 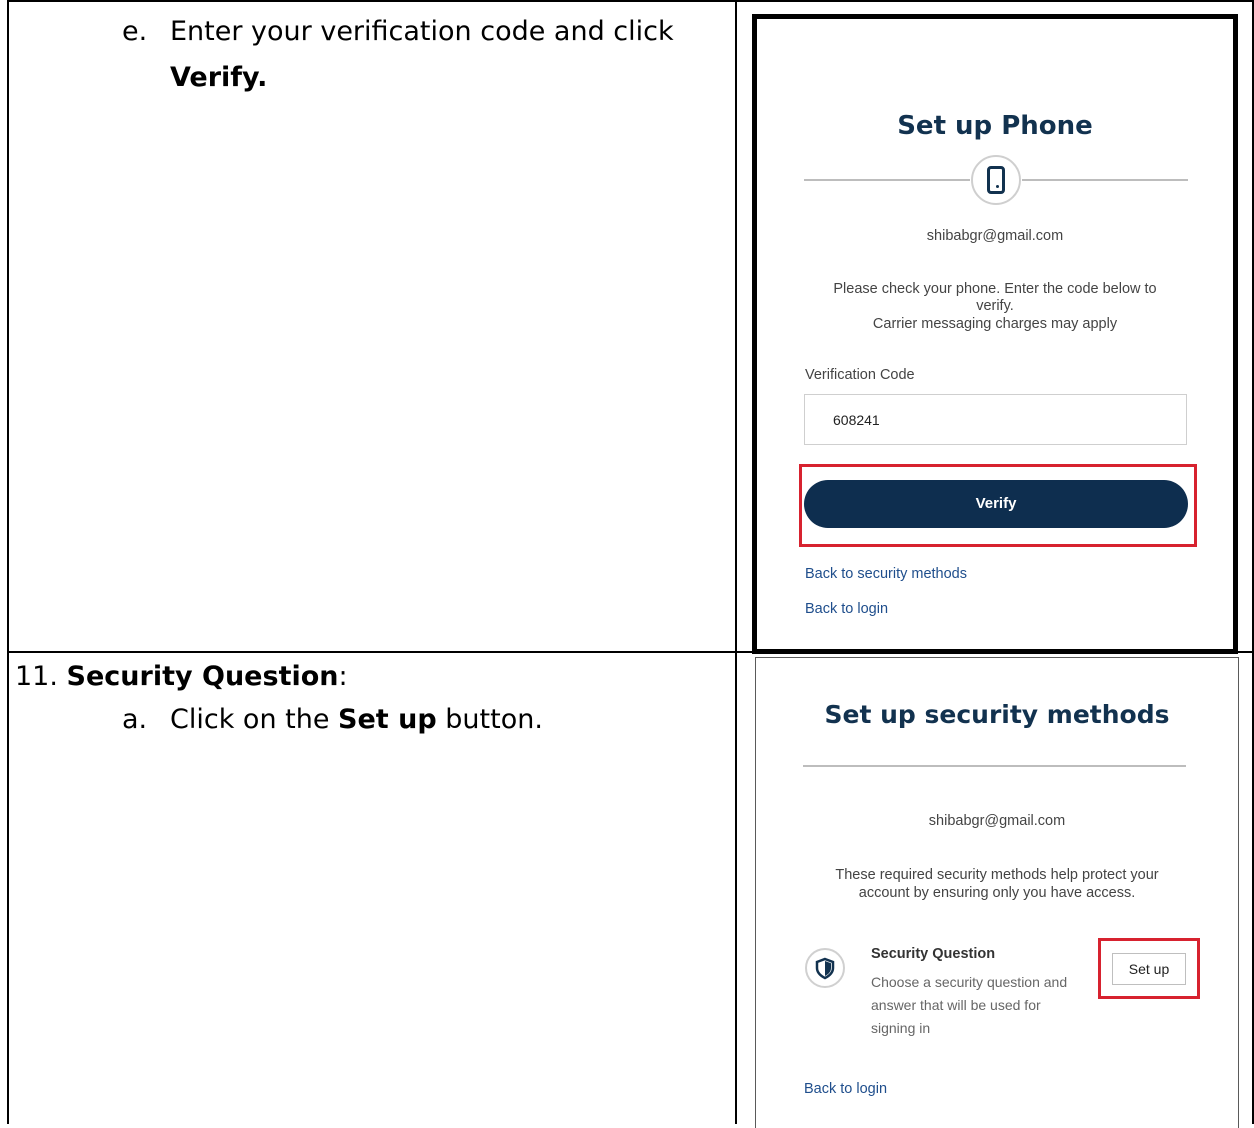 I want to click on security-question-desc-2: answer that will be used for, so click(x=956, y=1005).